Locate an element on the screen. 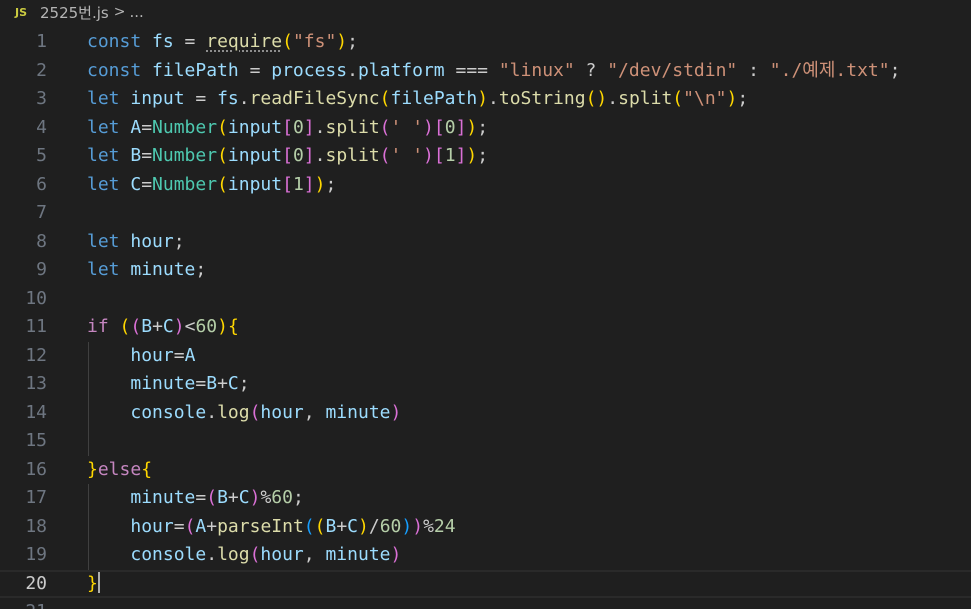  code-token: split is located at coordinates (645, 98).